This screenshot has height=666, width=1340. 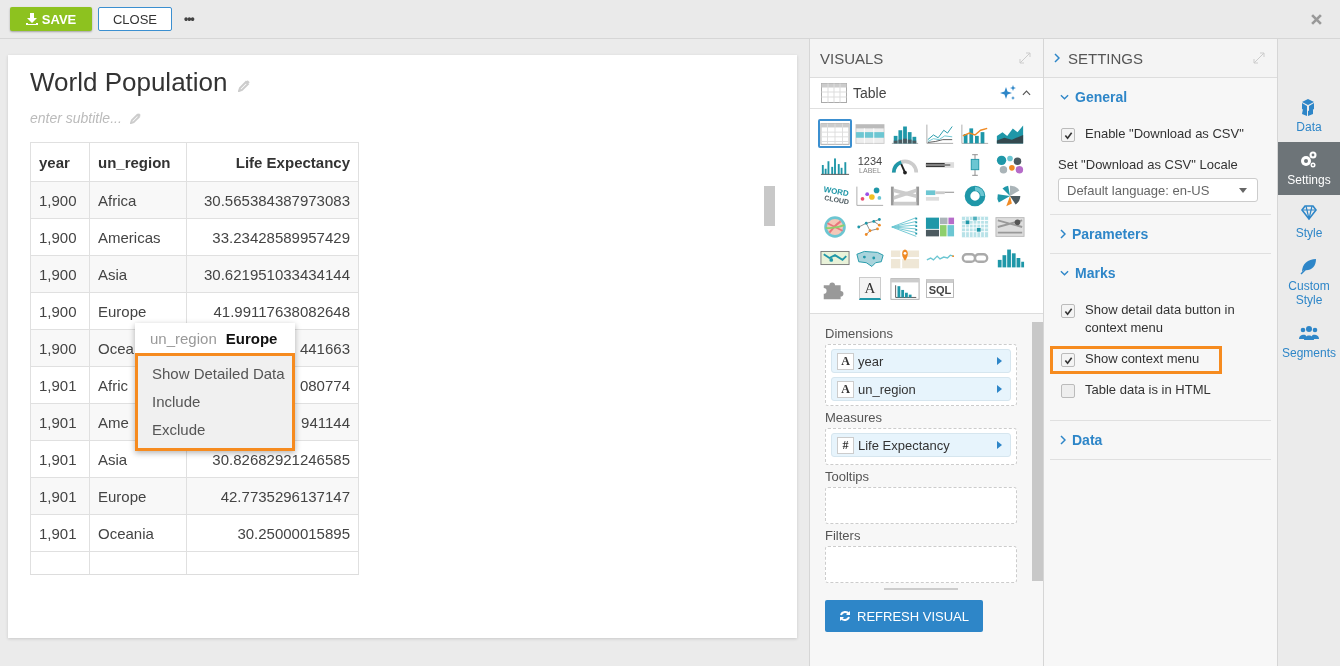 I want to click on sparkline-chart-icon, so click(x=940, y=257).